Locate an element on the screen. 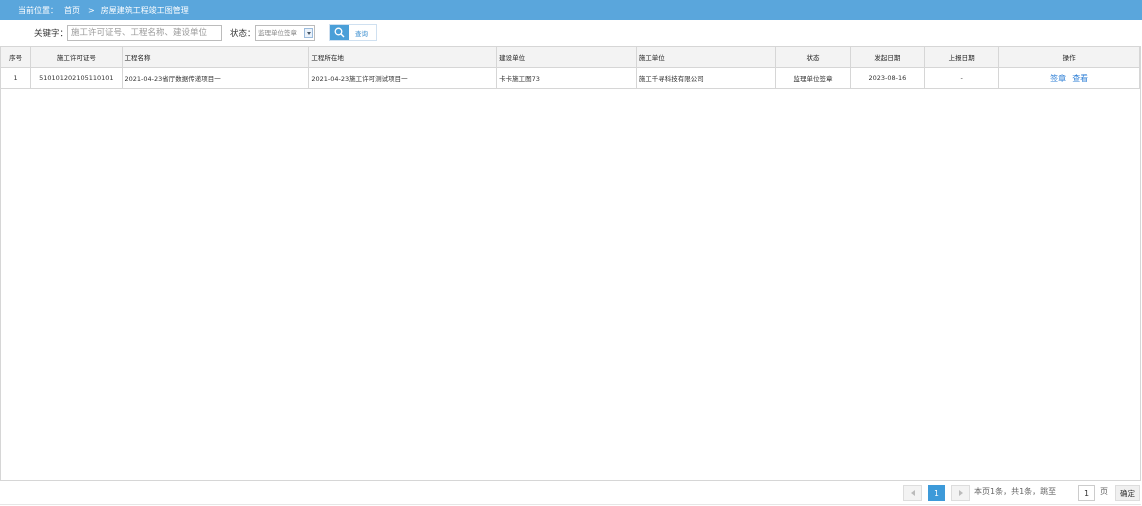  breadcrumb: 当前位置： 首页 > 房屋建筑工程竣工图管理 is located at coordinates (571, 10).